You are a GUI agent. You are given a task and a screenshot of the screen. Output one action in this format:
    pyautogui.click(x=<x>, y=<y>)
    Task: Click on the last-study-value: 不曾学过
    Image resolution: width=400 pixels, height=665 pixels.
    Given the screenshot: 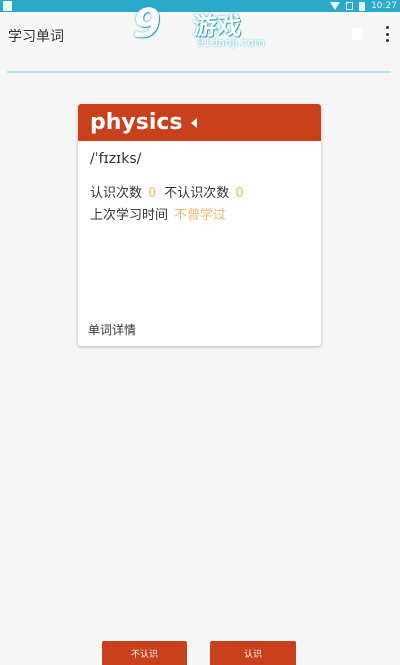 What is the action you would take?
    pyautogui.click(x=200, y=215)
    